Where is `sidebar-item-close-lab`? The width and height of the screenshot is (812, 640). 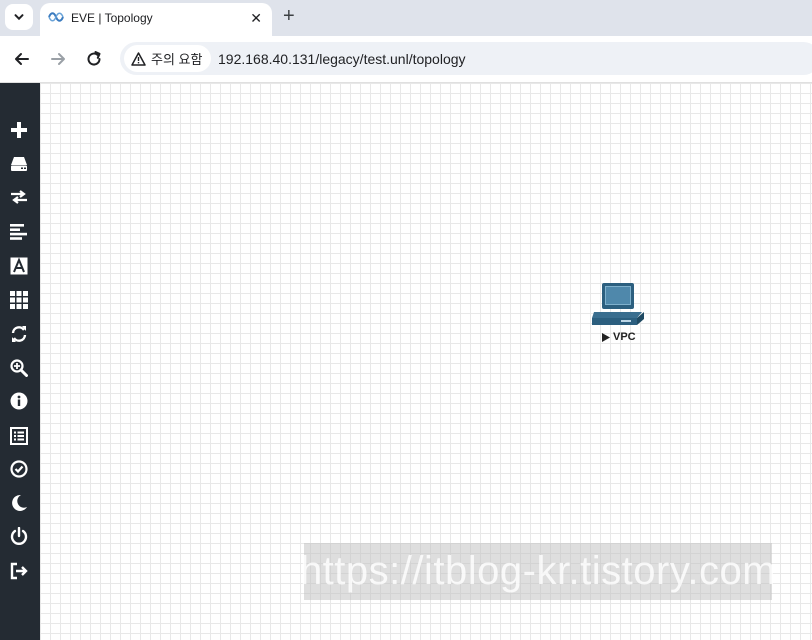
sidebar-item-close-lab is located at coordinates (19, 536).